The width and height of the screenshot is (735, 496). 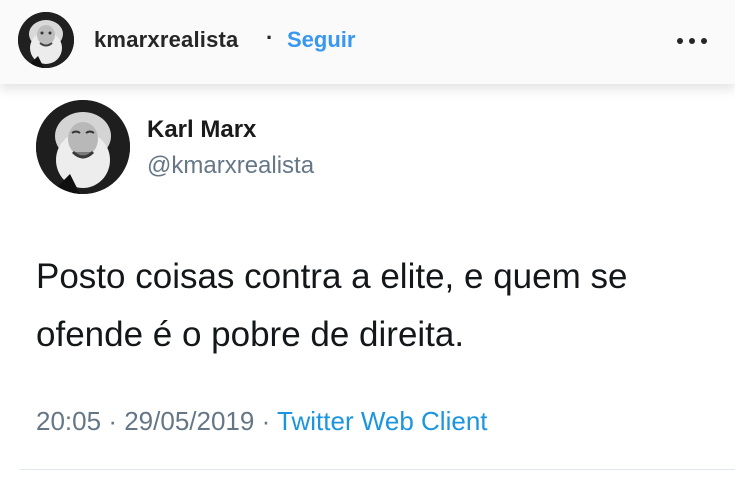 I want to click on profile-avatar-icon, so click(x=46, y=40).